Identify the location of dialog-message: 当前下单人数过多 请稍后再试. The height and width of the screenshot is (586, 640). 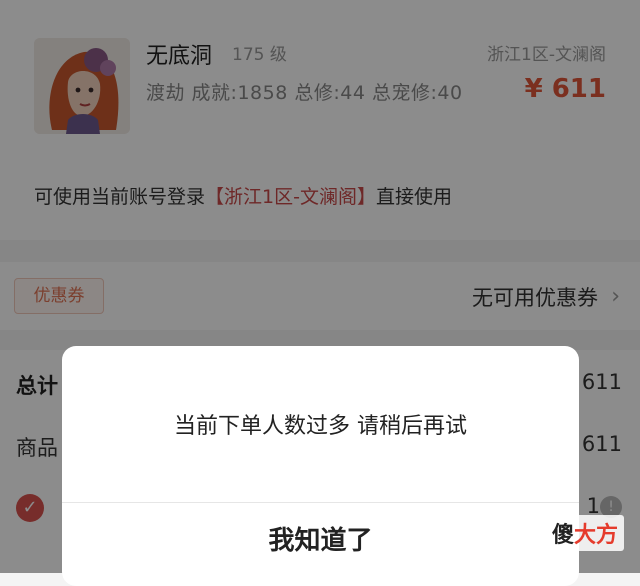
(320, 426).